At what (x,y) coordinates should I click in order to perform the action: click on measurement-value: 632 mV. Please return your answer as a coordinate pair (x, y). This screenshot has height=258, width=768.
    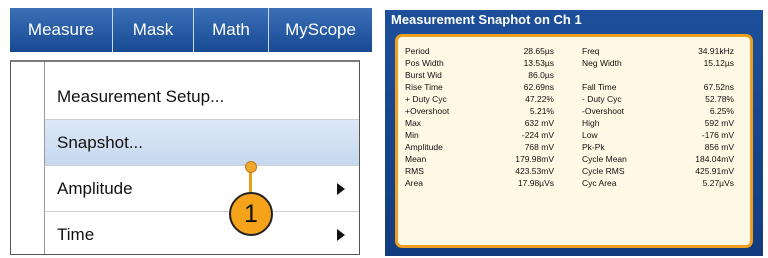
    Looking at the image, I should click on (539, 123).